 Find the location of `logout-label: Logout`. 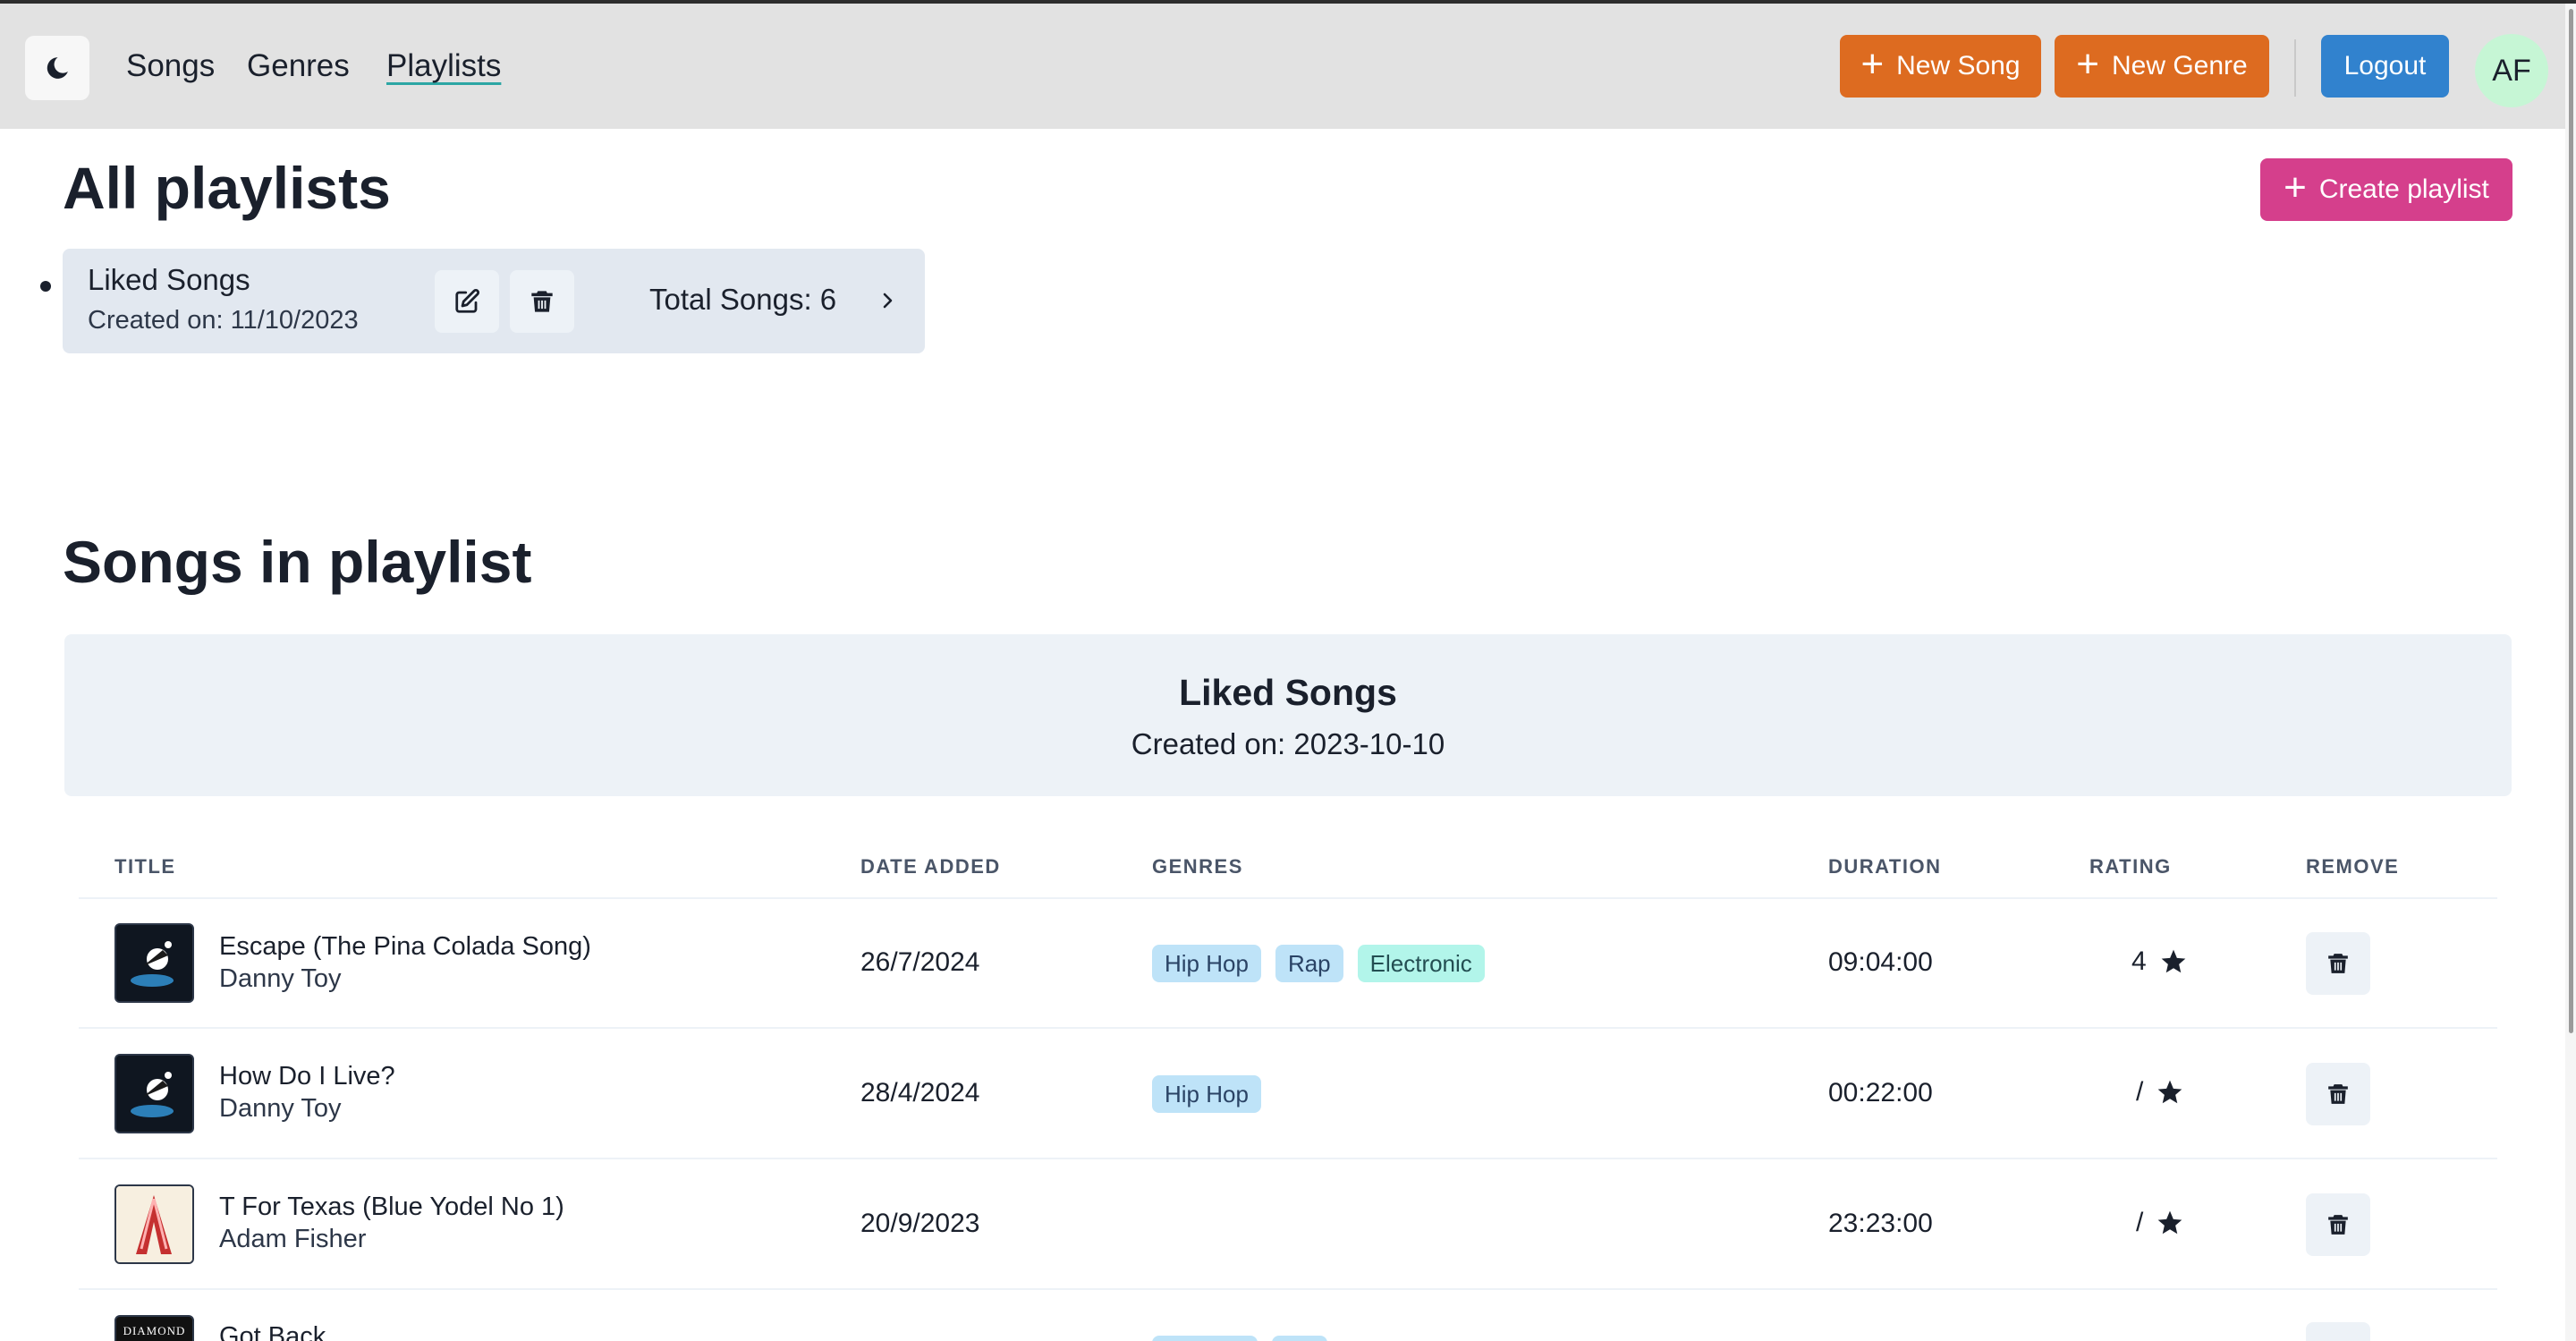

logout-label: Logout is located at coordinates (2385, 66).